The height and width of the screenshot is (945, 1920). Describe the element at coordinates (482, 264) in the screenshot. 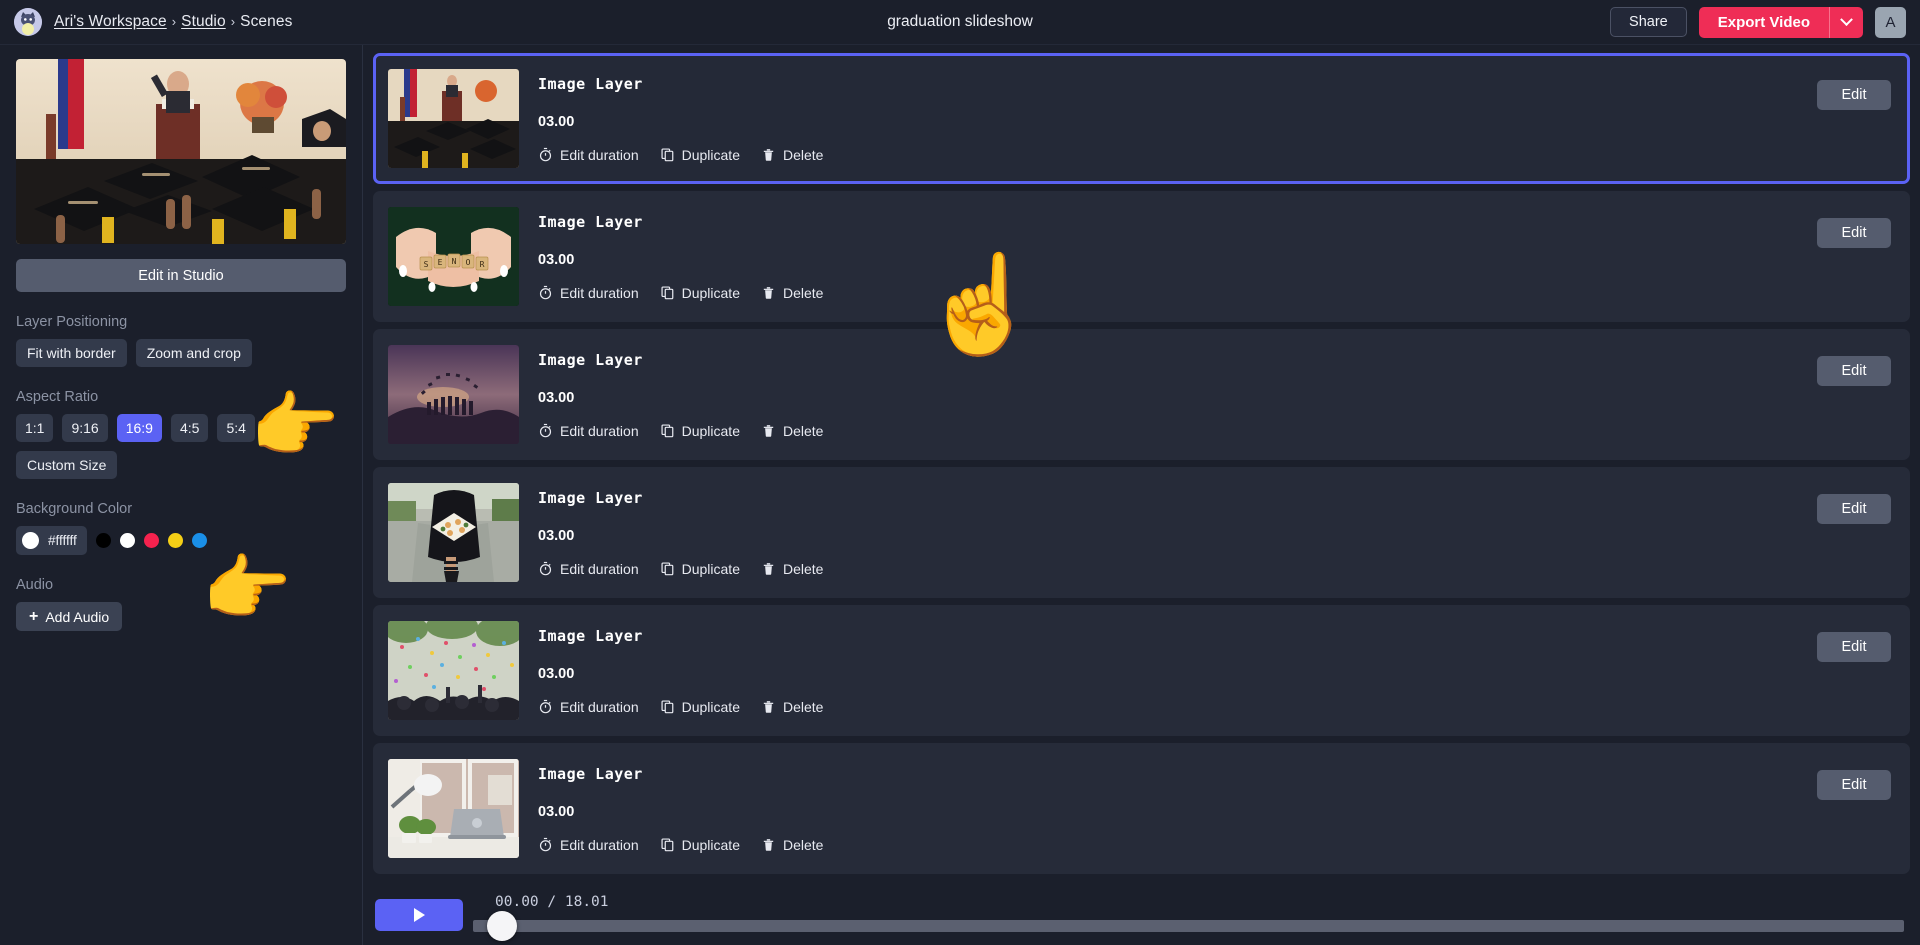

I see `svg-text: R` at that location.